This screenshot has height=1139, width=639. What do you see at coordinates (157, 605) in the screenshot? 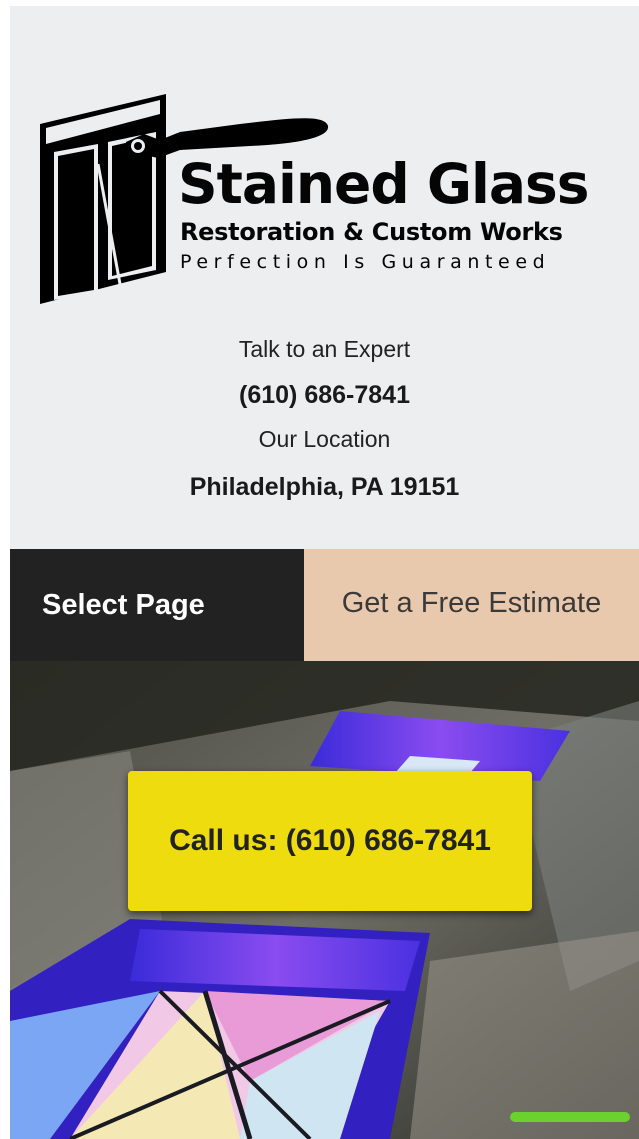
I see `select-page-menu: Select Page` at bounding box center [157, 605].